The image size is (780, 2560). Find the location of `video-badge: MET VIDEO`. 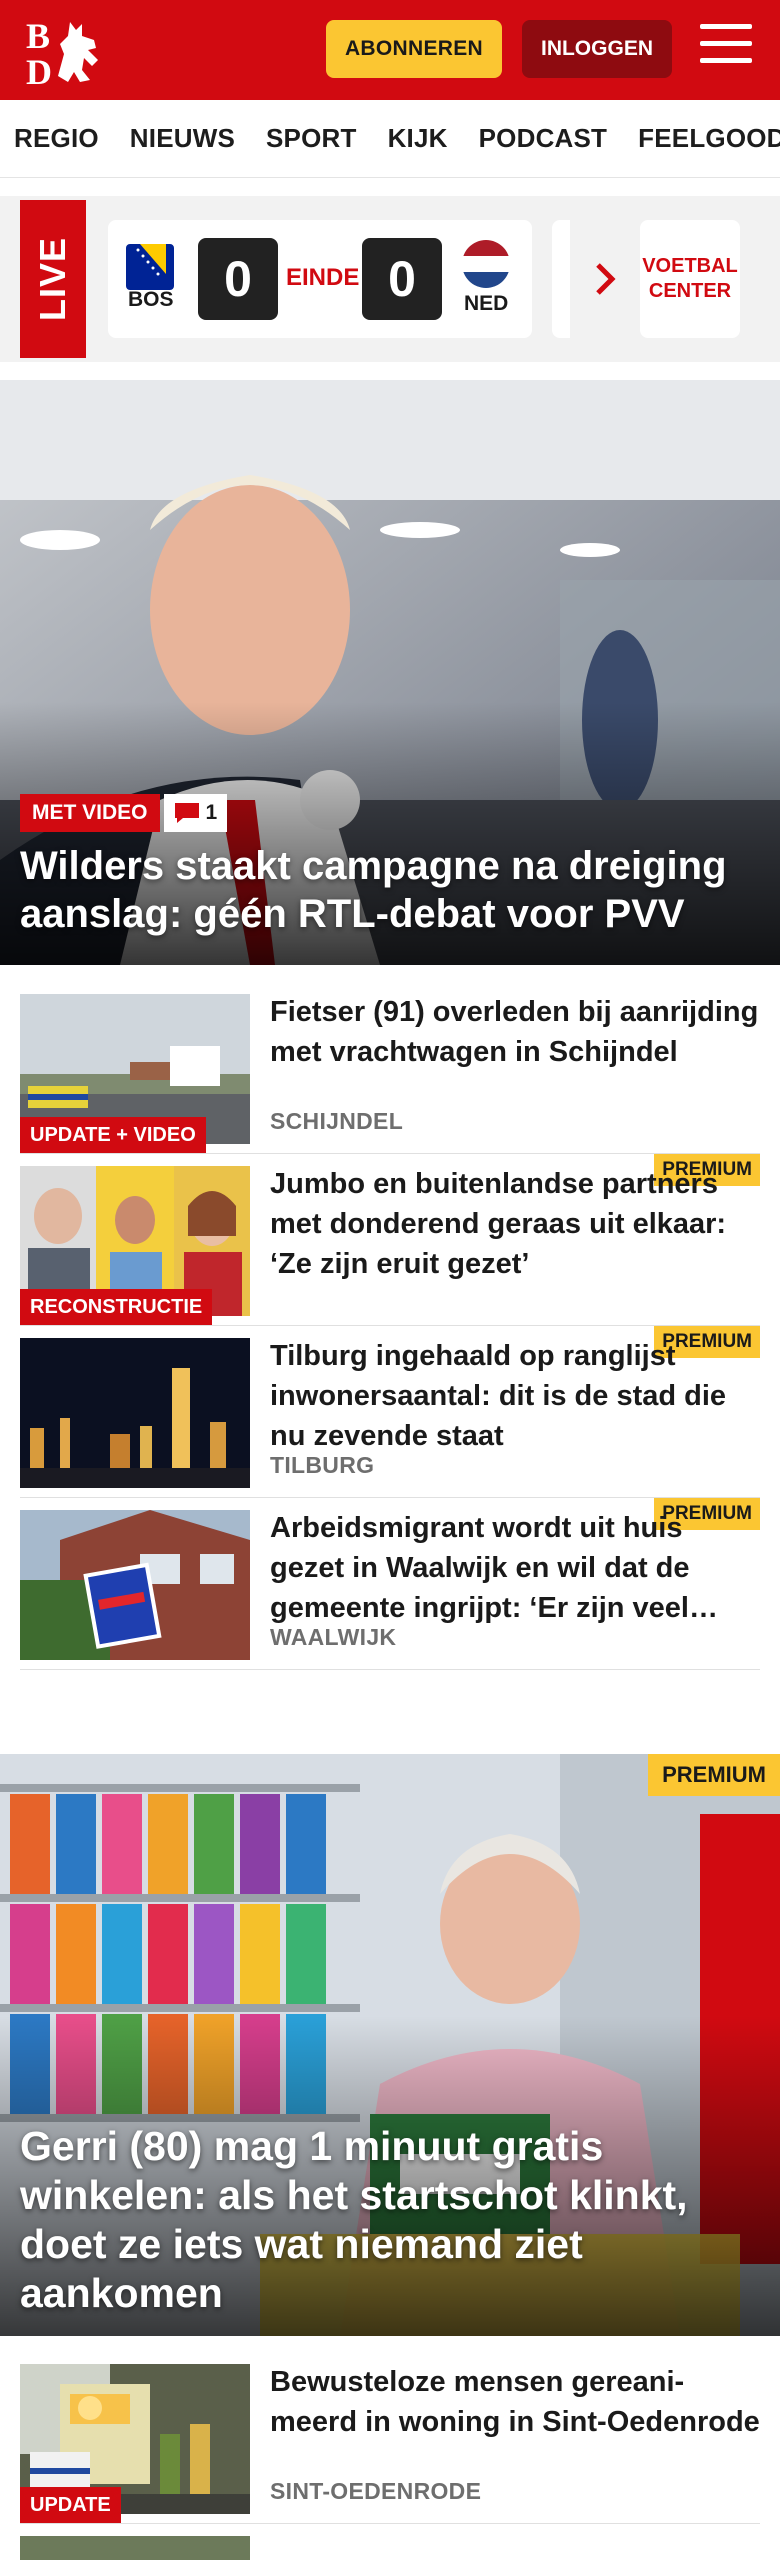

video-badge: MET VIDEO is located at coordinates (90, 813).